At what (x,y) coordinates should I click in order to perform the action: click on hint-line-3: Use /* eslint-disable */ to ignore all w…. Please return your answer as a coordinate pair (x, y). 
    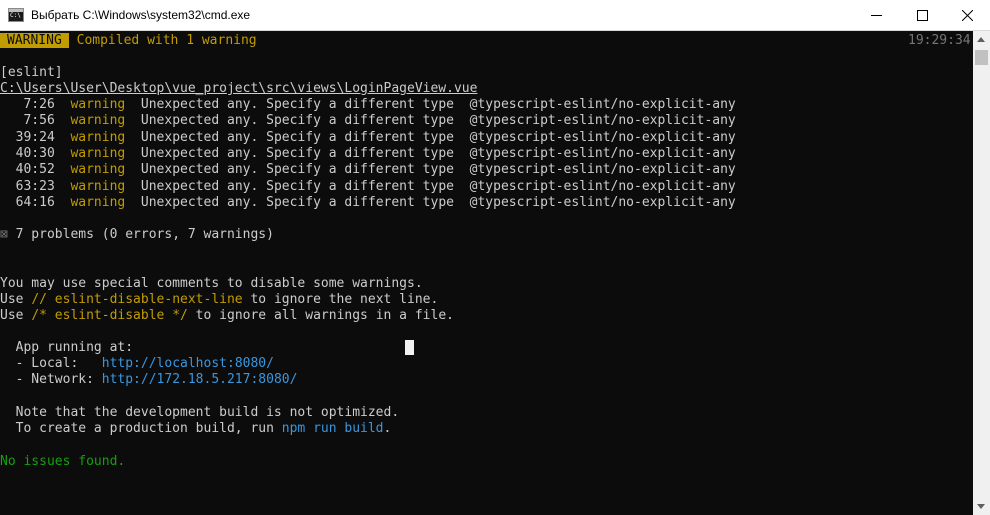
    Looking at the image, I should click on (227, 316).